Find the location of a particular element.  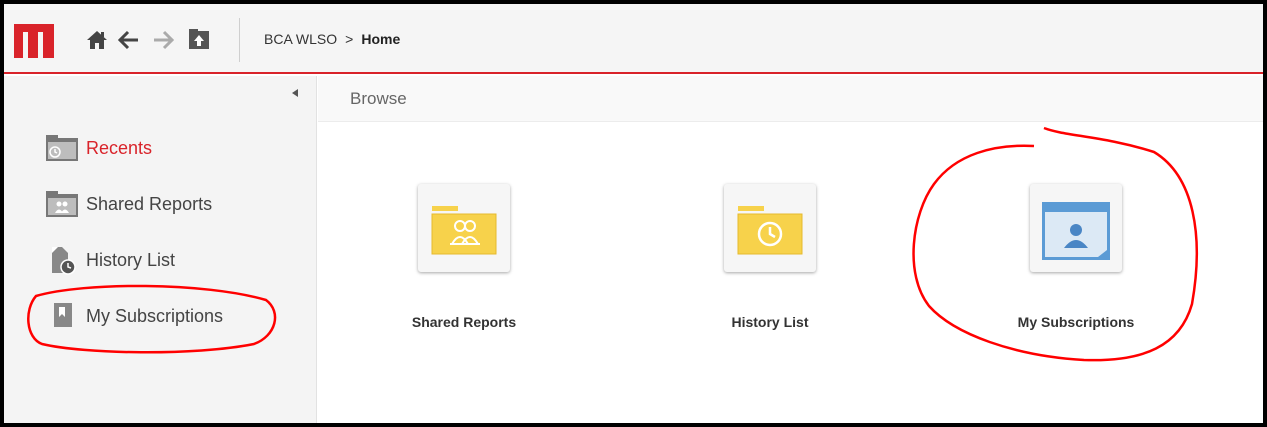

sidebar-item-history-list: History List is located at coordinates (110, 260).